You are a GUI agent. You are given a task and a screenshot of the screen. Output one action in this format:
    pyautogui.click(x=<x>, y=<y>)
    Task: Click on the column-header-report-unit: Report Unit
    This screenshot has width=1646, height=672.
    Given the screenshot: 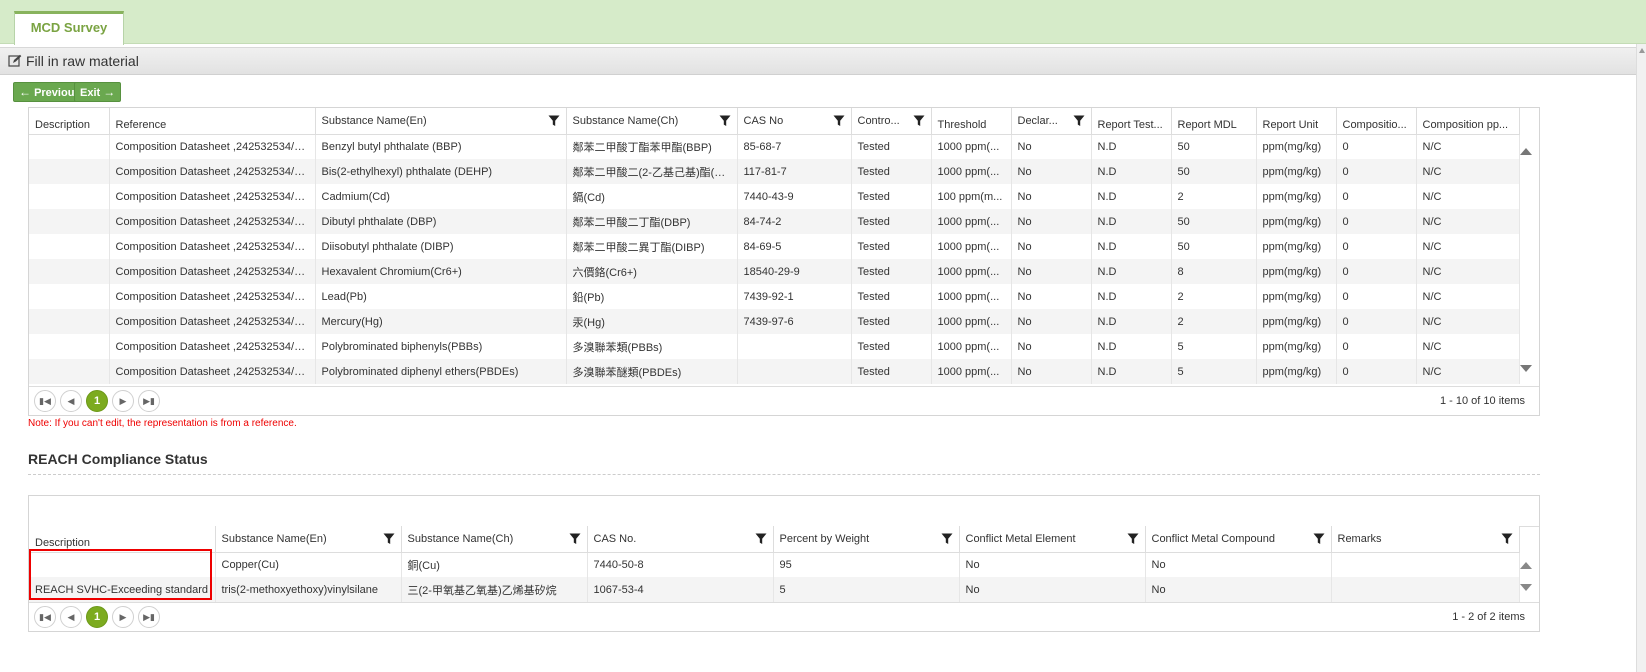 What is the action you would take?
    pyautogui.click(x=1296, y=121)
    